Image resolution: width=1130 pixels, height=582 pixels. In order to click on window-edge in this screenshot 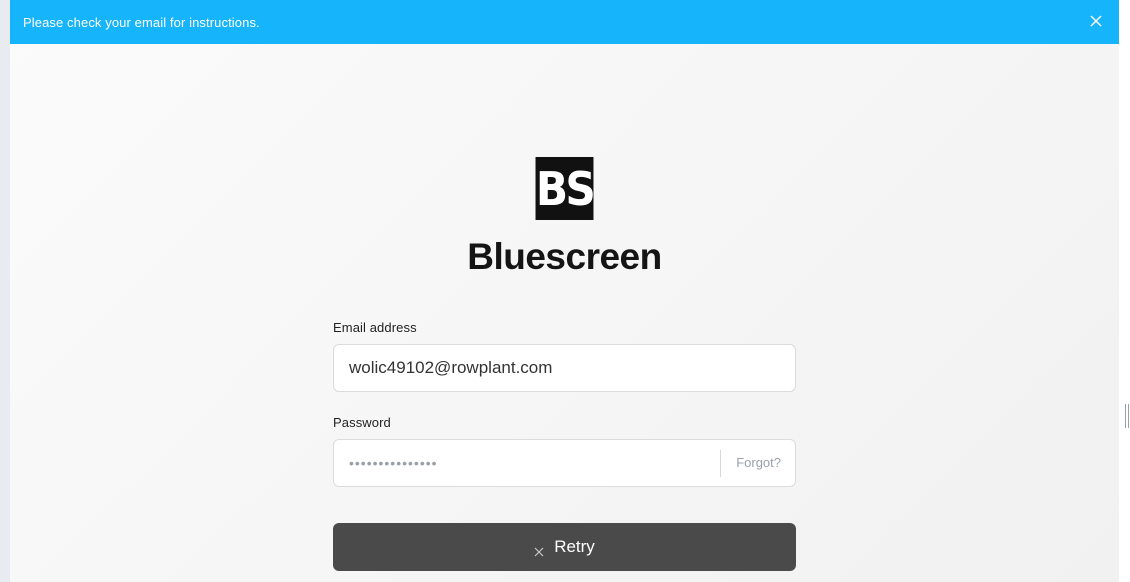, I will do `click(1124, 291)`.